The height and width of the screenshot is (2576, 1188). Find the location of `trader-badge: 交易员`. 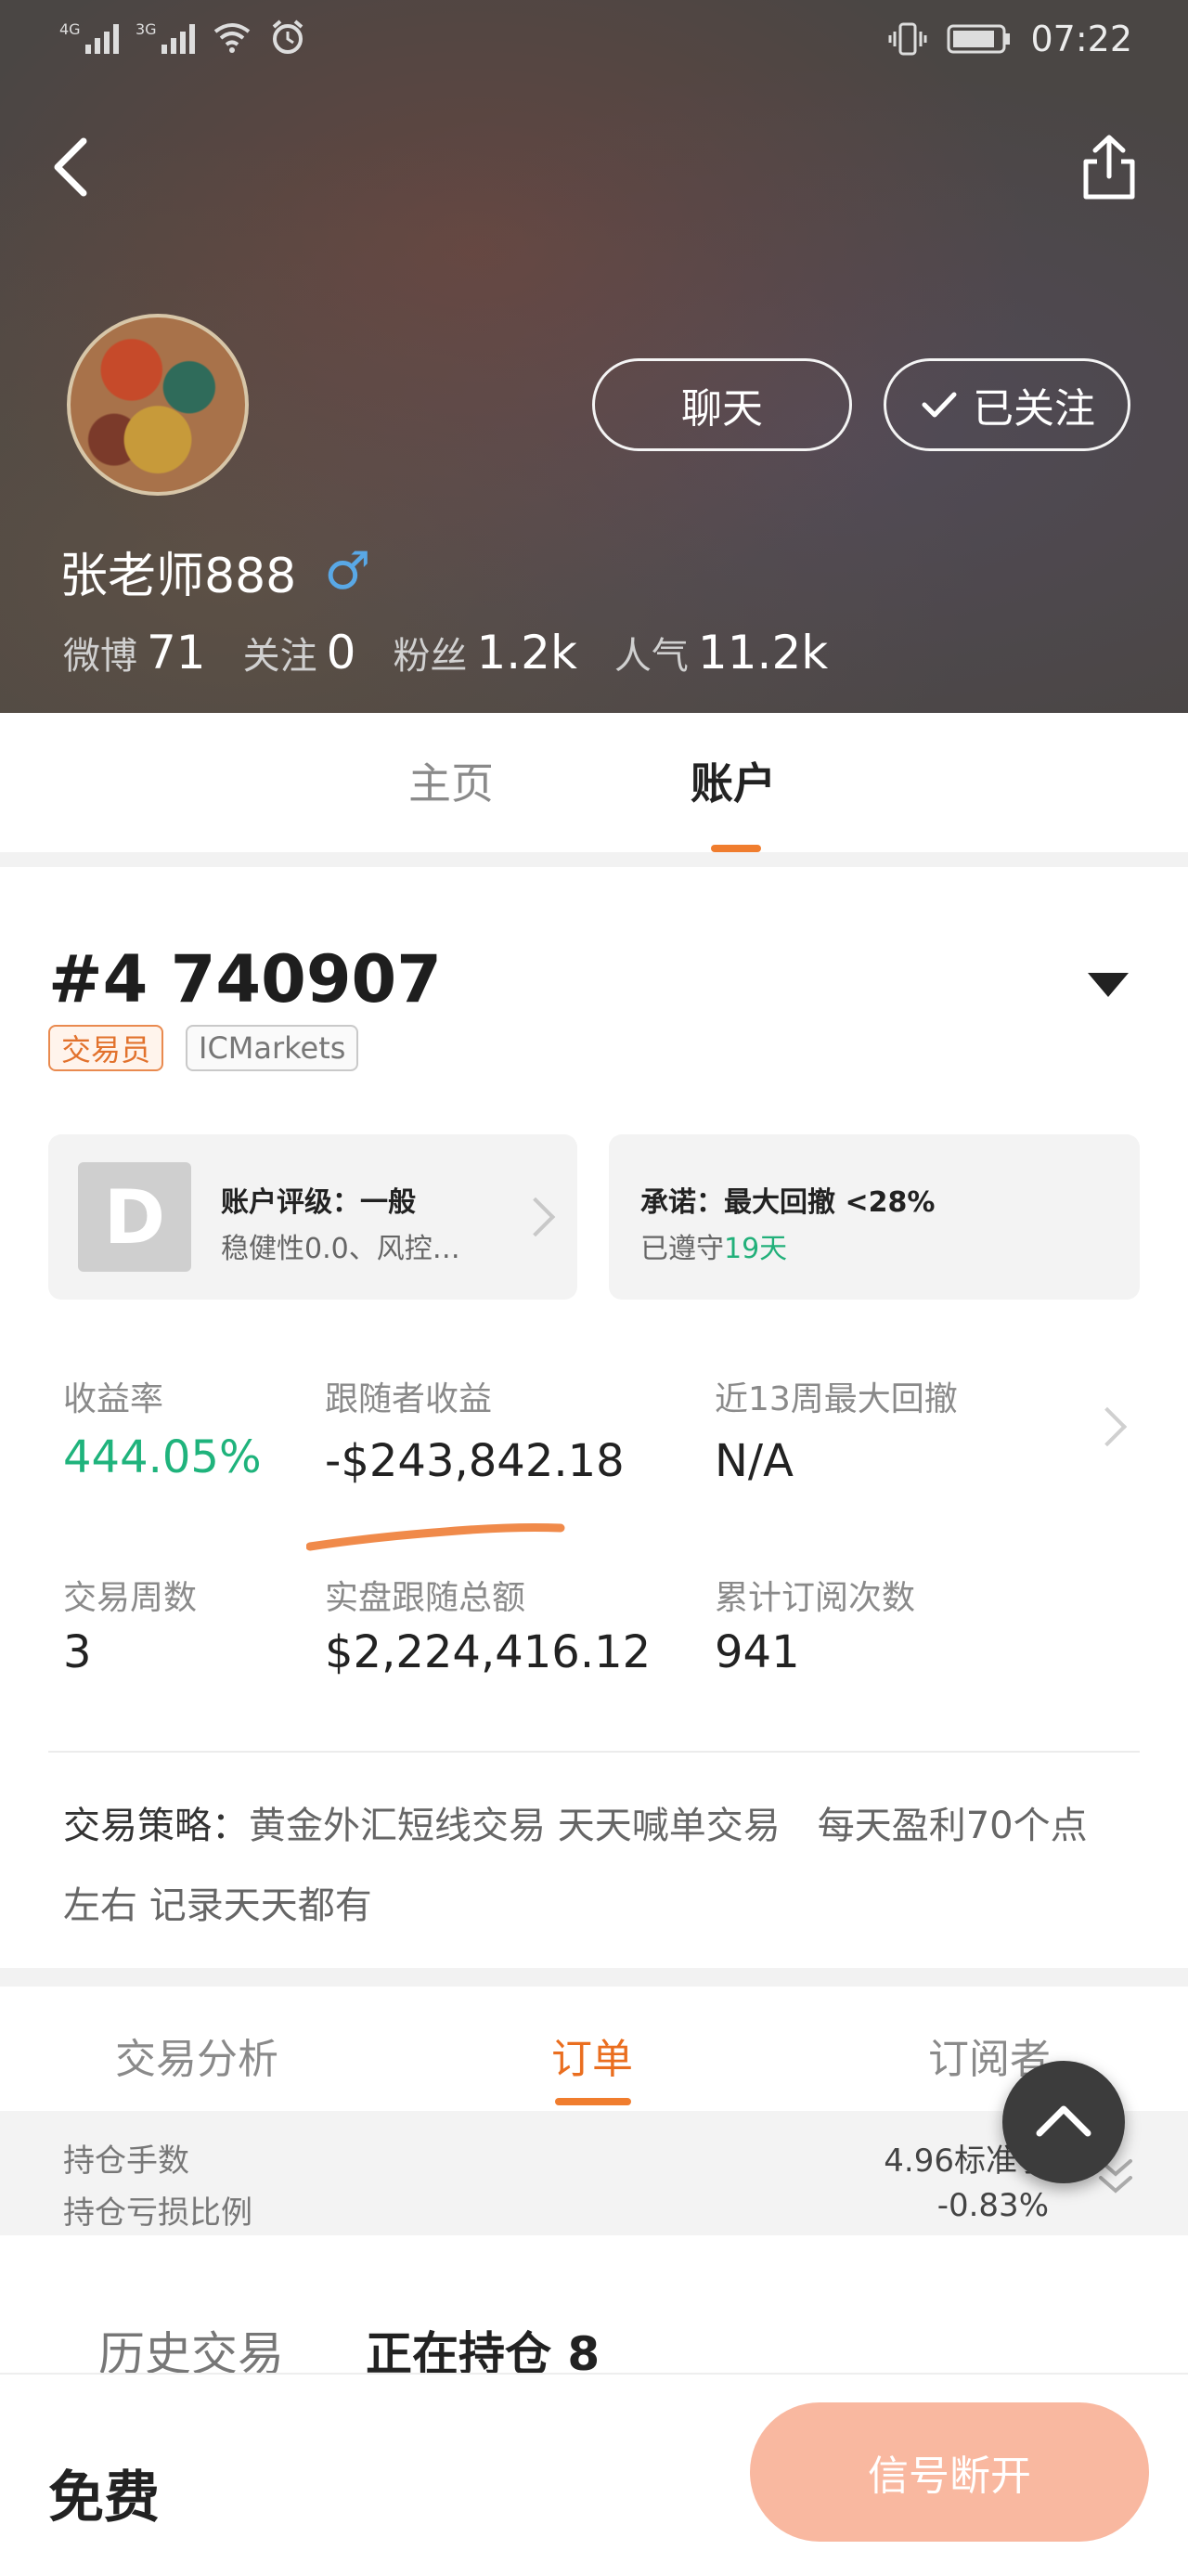

trader-badge: 交易员 is located at coordinates (106, 1048).